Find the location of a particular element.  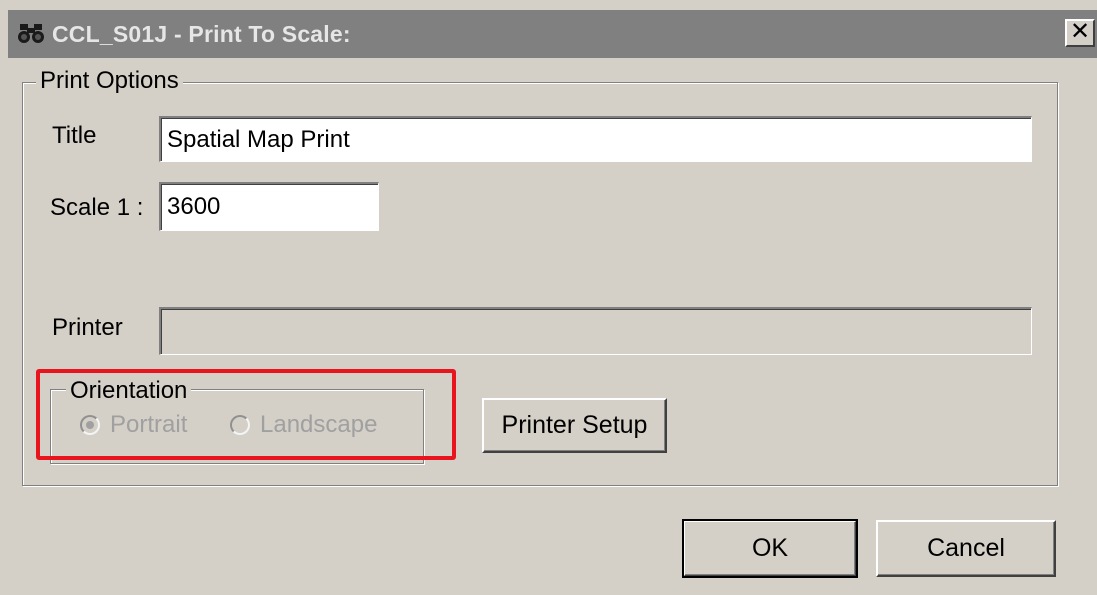

landscape-label: Landscape is located at coordinates (319, 424).